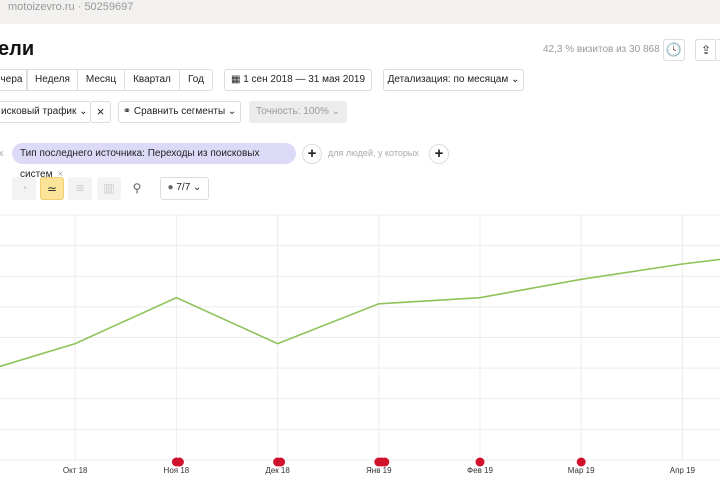 Image resolution: width=720 pixels, height=480 pixels. What do you see at coordinates (179, 112) in the screenshot?
I see `compare-segments-button: ⚭ Сравнить сегменты ⌄` at bounding box center [179, 112].